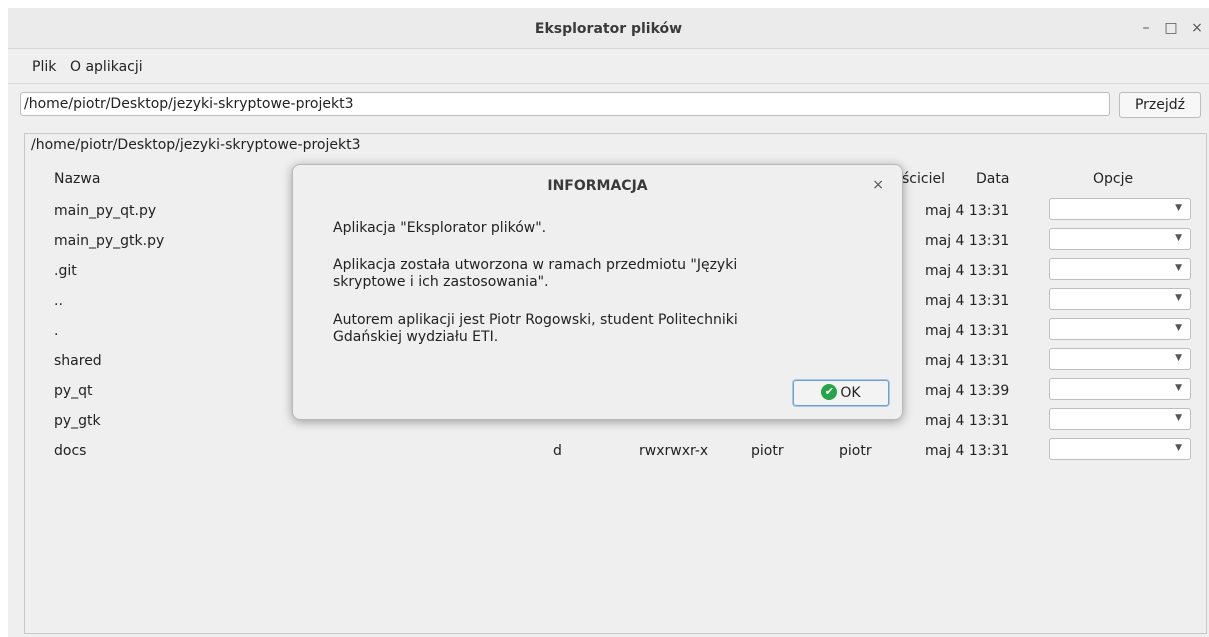 The image size is (1209, 637). What do you see at coordinates (767, 451) in the screenshot?
I see `file-owner: piotr` at bounding box center [767, 451].